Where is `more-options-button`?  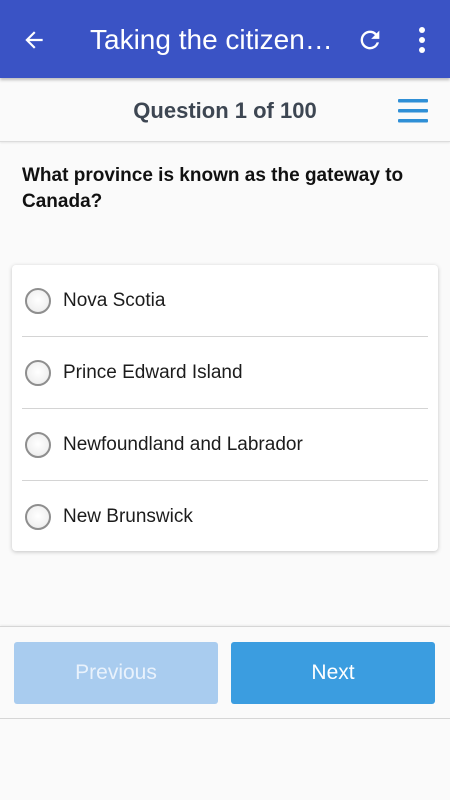 more-options-button is located at coordinates (422, 40).